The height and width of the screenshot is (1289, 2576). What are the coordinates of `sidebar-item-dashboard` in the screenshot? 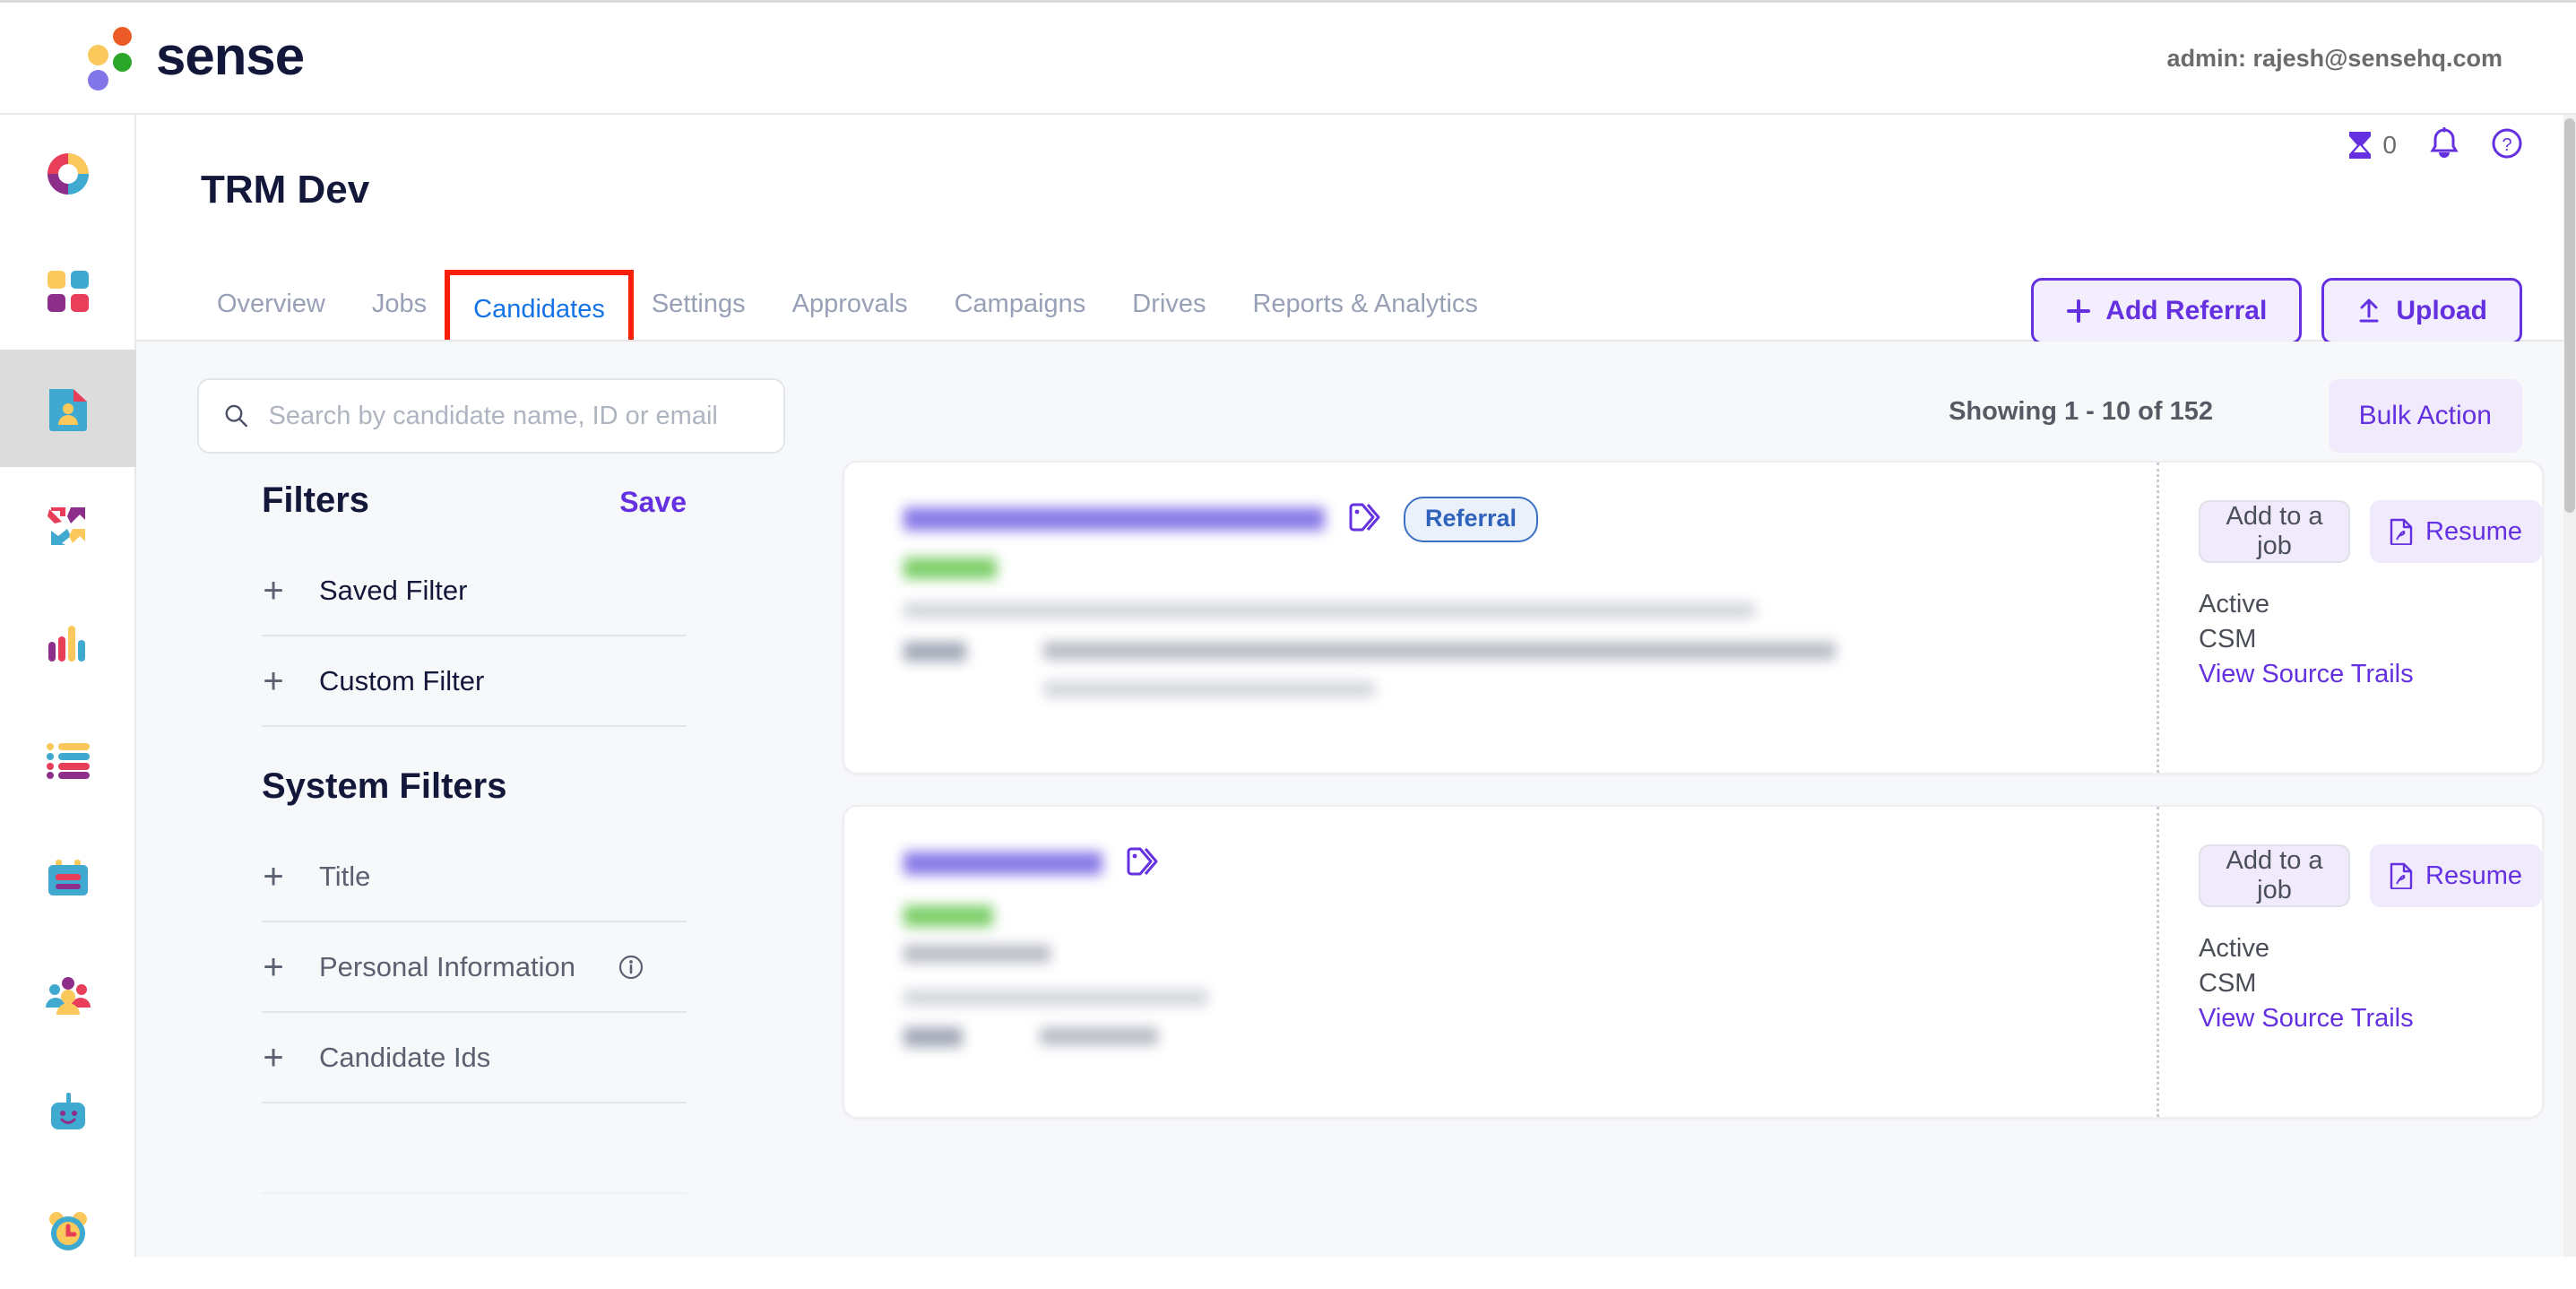 It's located at (68, 173).